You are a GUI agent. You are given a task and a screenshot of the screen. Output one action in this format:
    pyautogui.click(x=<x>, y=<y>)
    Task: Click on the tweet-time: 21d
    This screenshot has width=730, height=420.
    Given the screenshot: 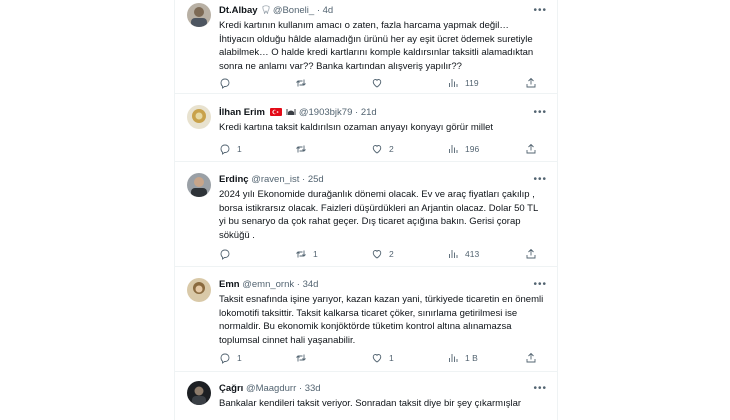 What is the action you would take?
    pyautogui.click(x=369, y=112)
    